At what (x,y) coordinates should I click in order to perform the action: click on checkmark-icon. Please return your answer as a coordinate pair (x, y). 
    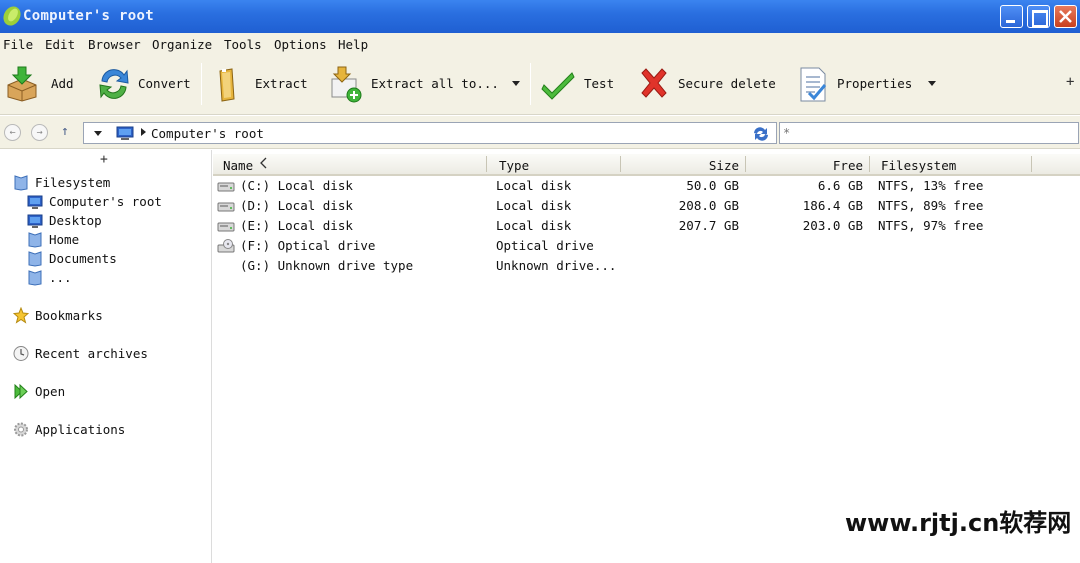
    Looking at the image, I should click on (558, 86).